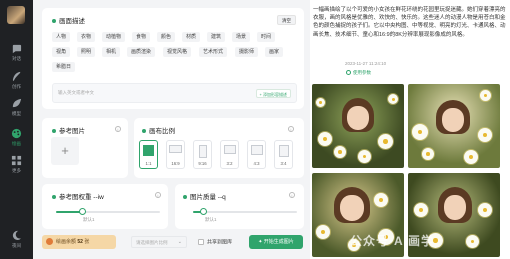 This screenshot has width=510, height=259. Describe the element at coordinates (16, 113) in the screenshot. I see `sidebar-item-label: 模型` at that location.